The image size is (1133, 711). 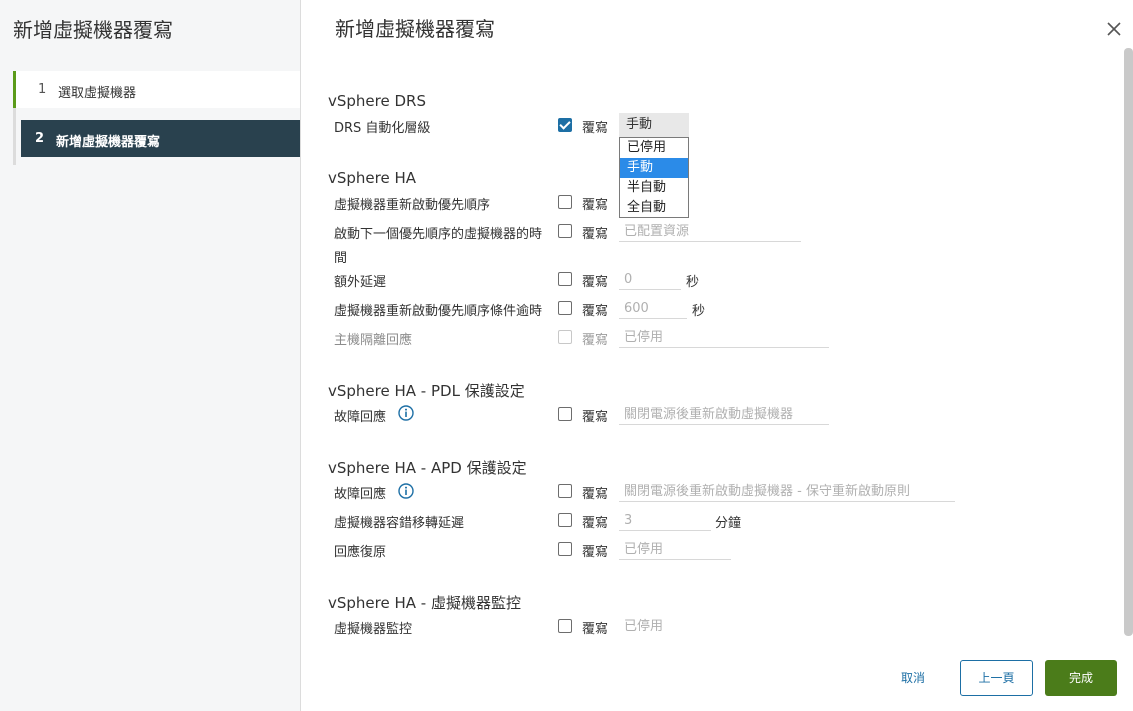 I want to click on restart-priority-label: 虛擬機器重新啟動優先順序, so click(x=412, y=205).